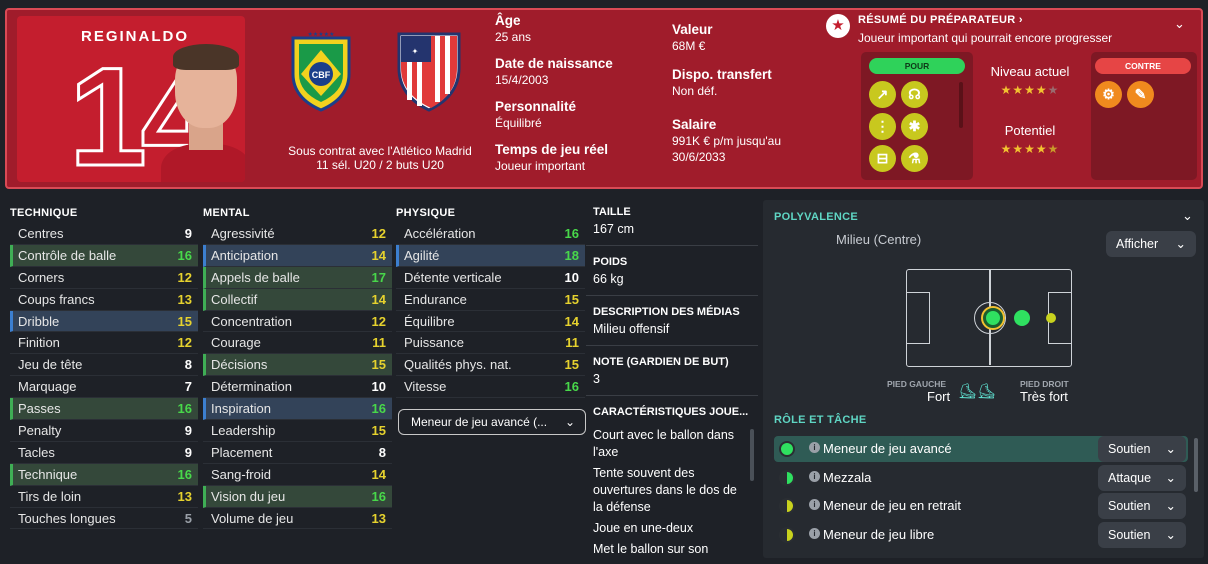  I want to click on technique-attribute-row: Tirs de loin 13, so click(104, 497).